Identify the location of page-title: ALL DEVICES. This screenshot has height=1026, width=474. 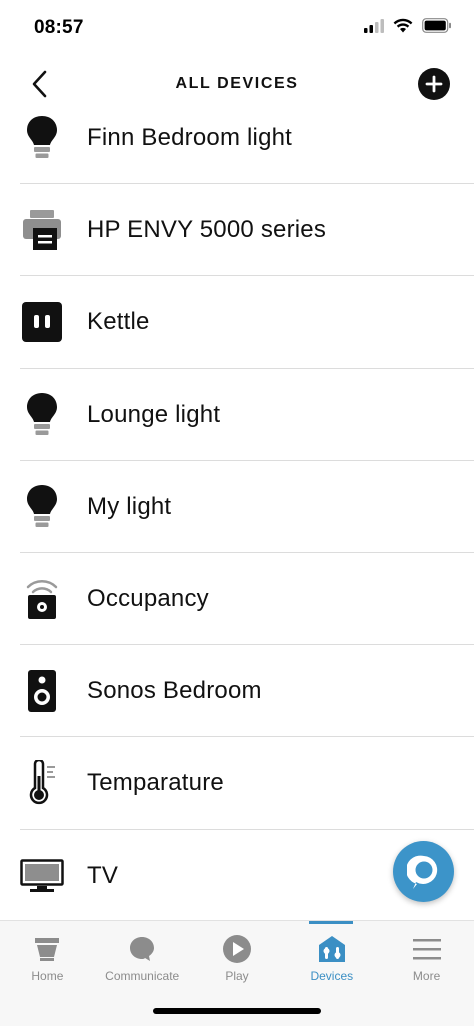
(237, 83).